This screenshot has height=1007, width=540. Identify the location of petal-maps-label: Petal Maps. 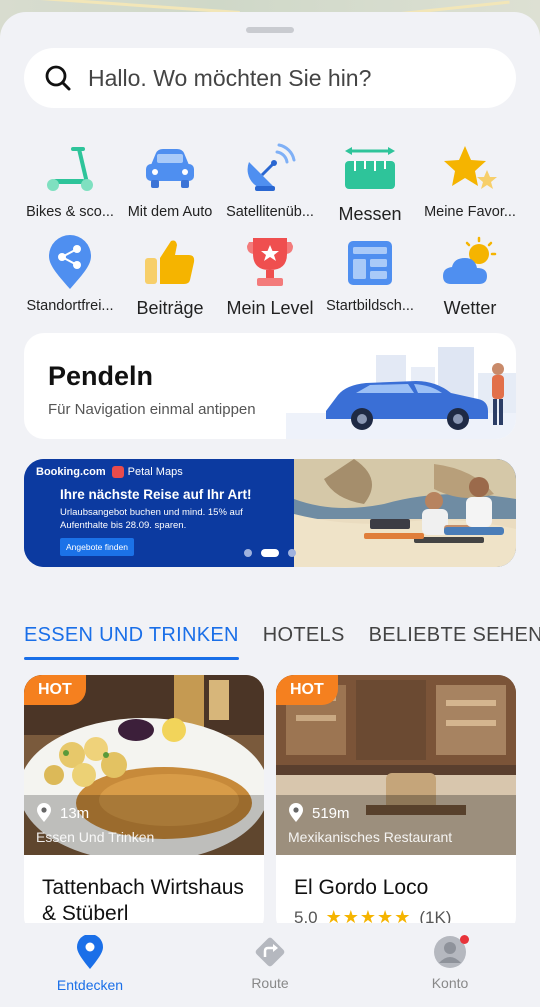
(155, 472).